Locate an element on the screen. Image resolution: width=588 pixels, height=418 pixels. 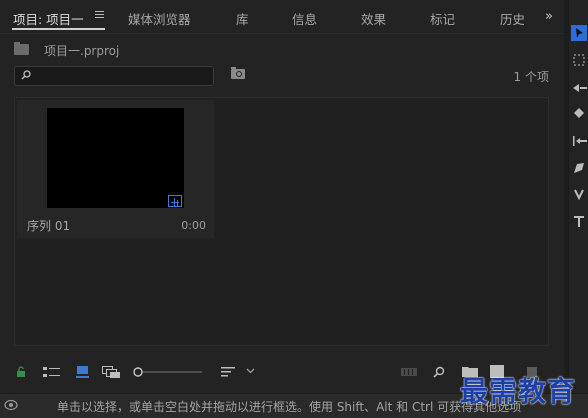
project-file-name: 项目一.prproj is located at coordinates (82, 51).